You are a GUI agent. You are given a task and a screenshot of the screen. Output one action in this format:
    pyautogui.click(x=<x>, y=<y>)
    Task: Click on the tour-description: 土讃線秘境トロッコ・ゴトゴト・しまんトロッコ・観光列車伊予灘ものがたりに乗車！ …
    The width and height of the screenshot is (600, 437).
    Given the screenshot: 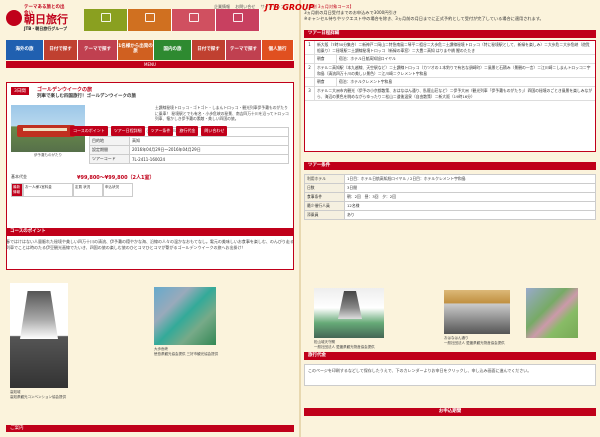 What is the action you would take?
    pyautogui.click(x=222, y=113)
    